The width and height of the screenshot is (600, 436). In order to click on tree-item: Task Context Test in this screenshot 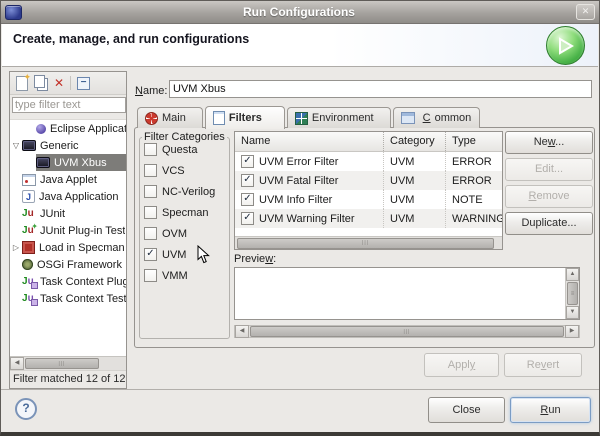, I will do `click(68, 298)`.